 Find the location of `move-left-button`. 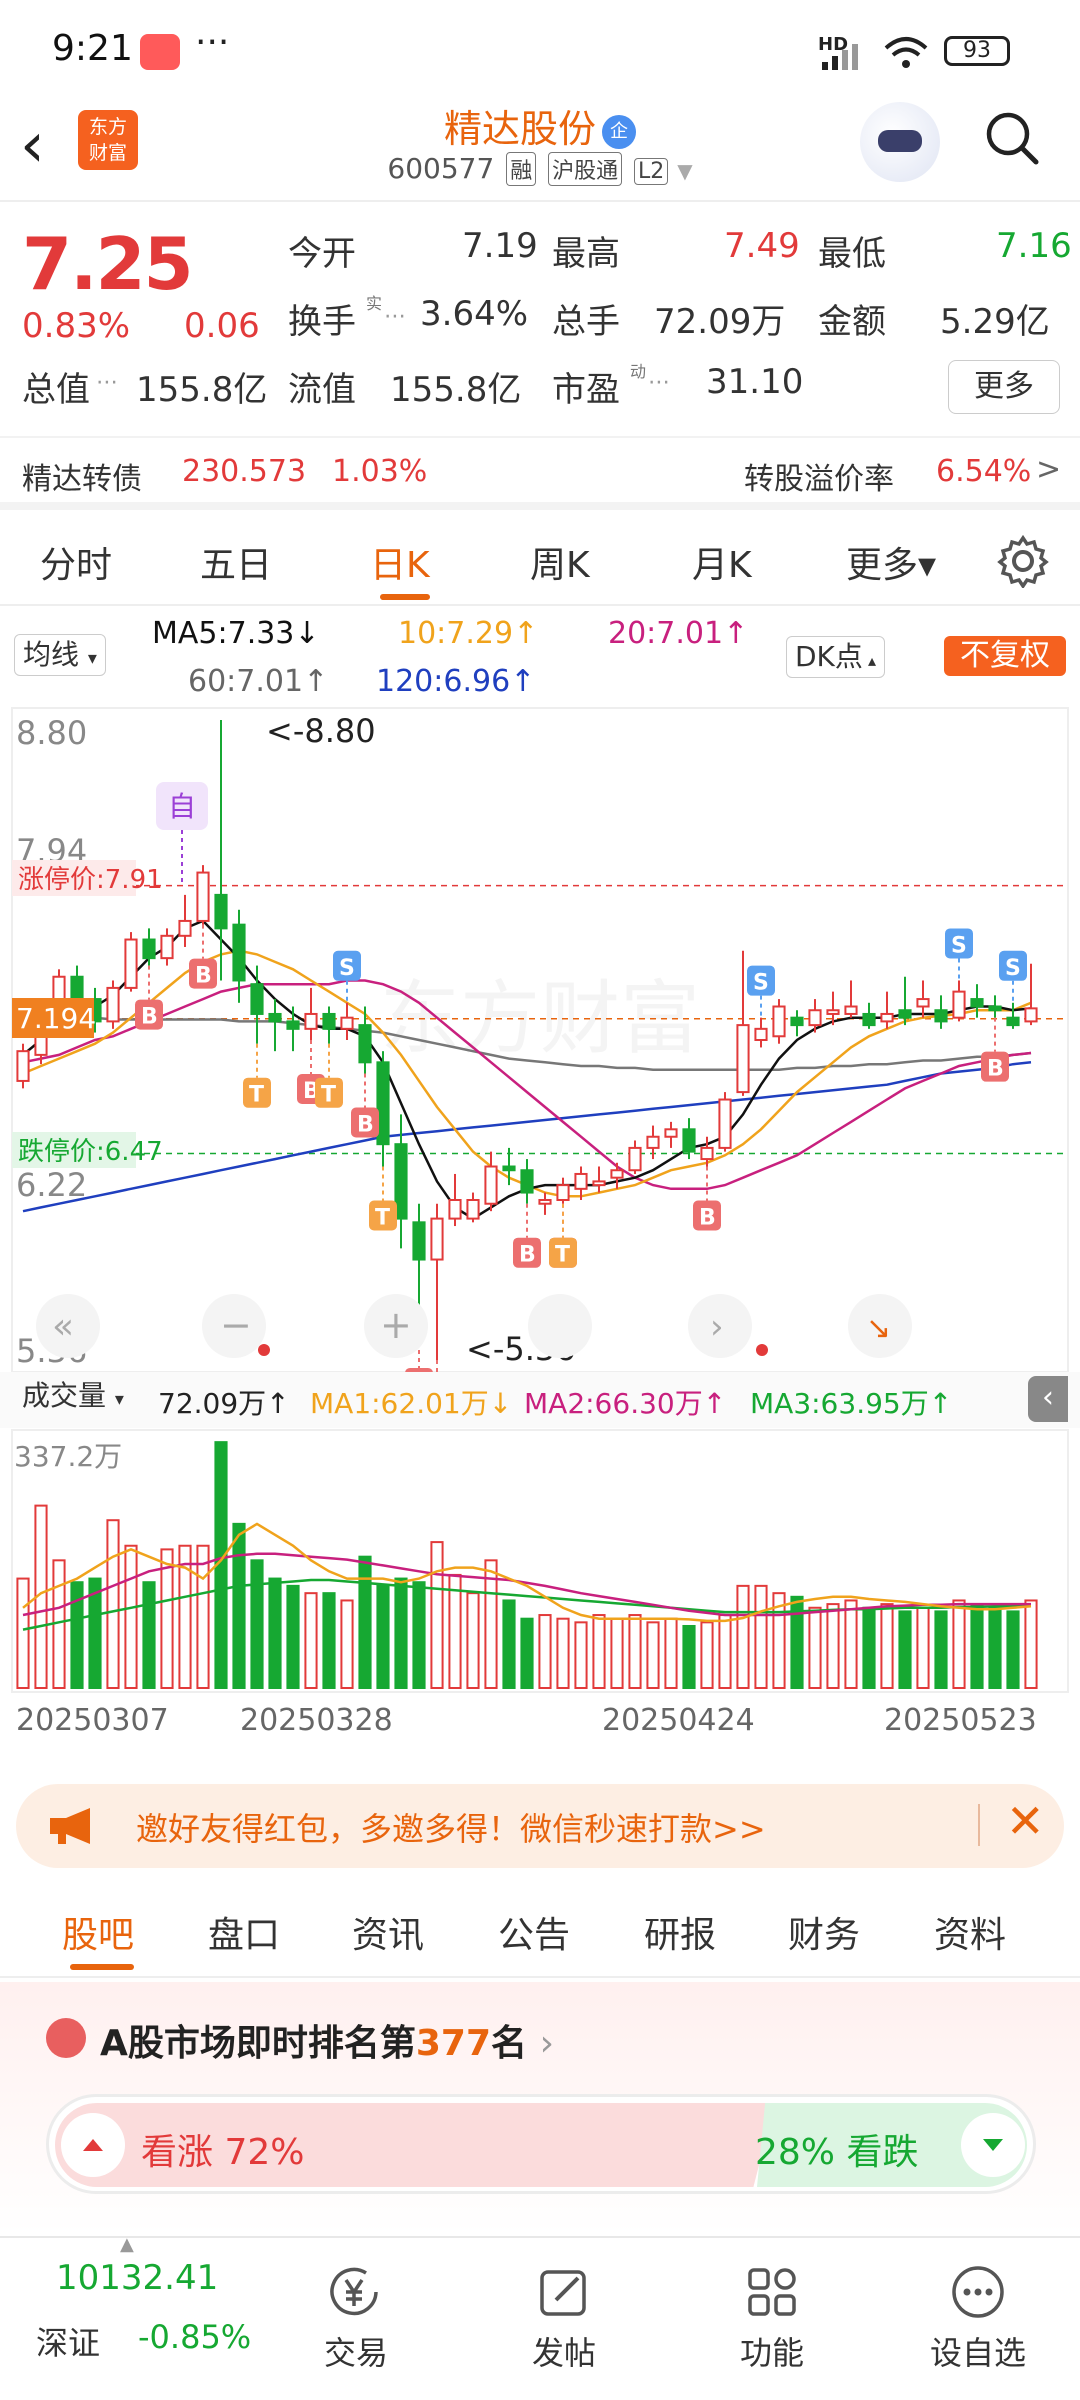

move-left-button is located at coordinates (560, 1326).